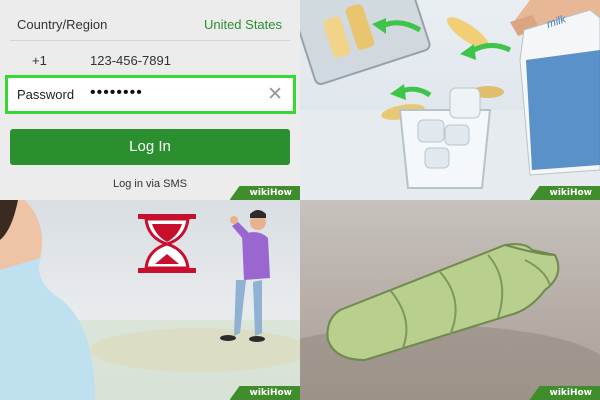 The image size is (600, 400). What do you see at coordinates (116, 93) in the screenshot?
I see `password-input: ••••••••` at bounding box center [116, 93].